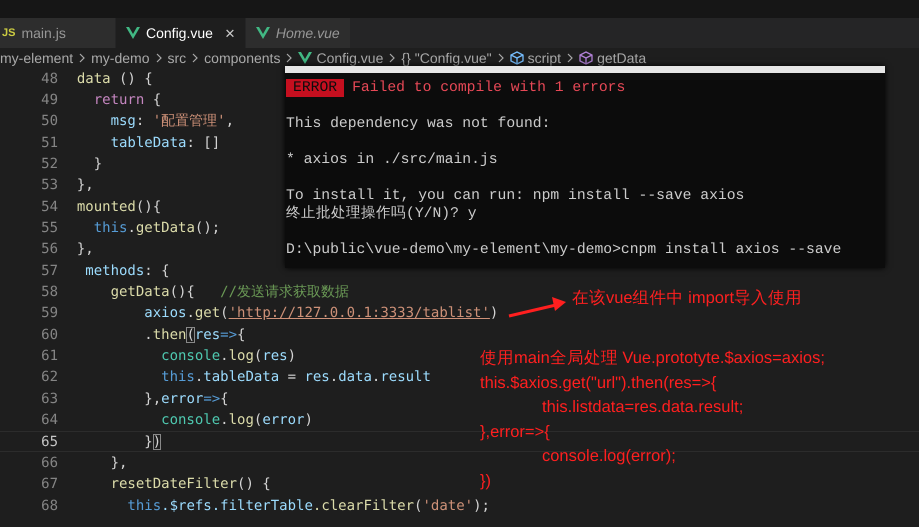 The width and height of the screenshot is (919, 527). Describe the element at coordinates (49, 164) in the screenshot. I see `line-number: 52` at that location.